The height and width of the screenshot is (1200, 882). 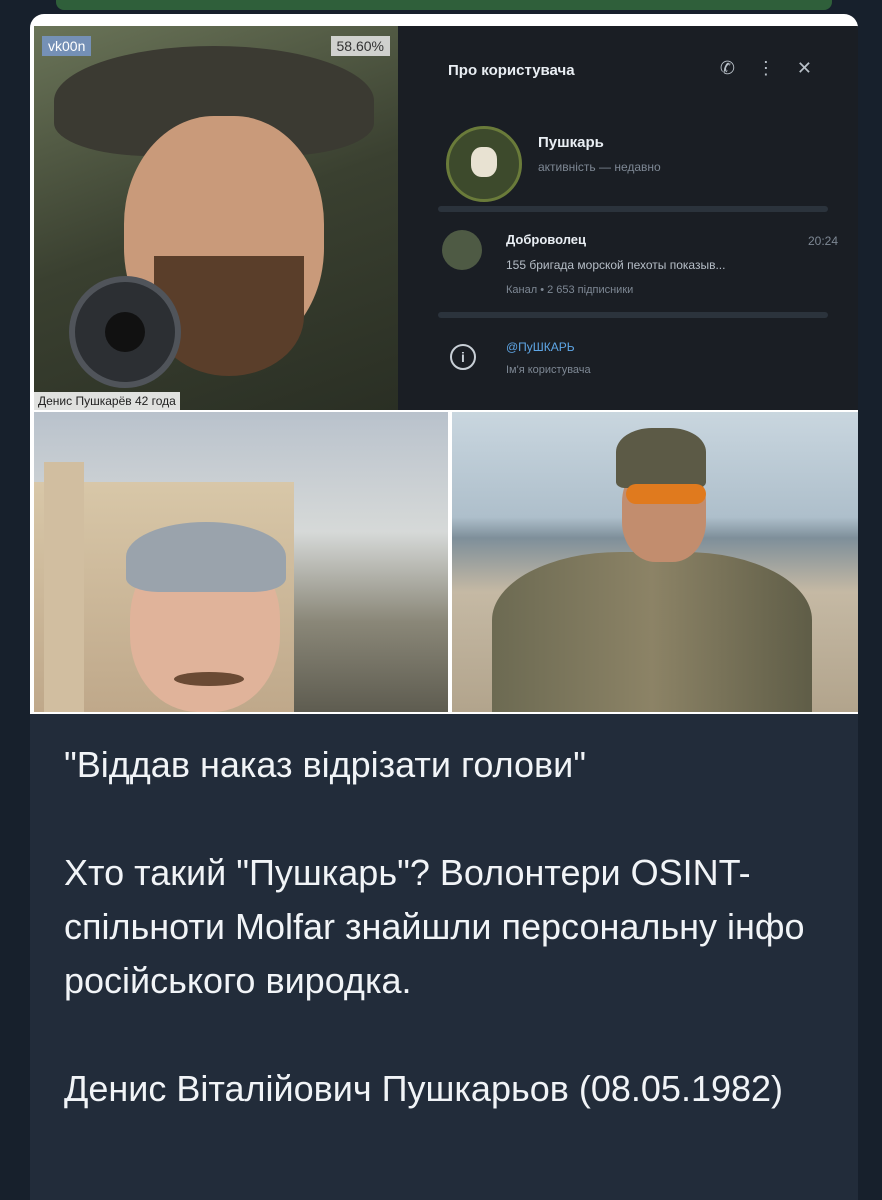 I want to click on rifle-scope, so click(x=125, y=332).